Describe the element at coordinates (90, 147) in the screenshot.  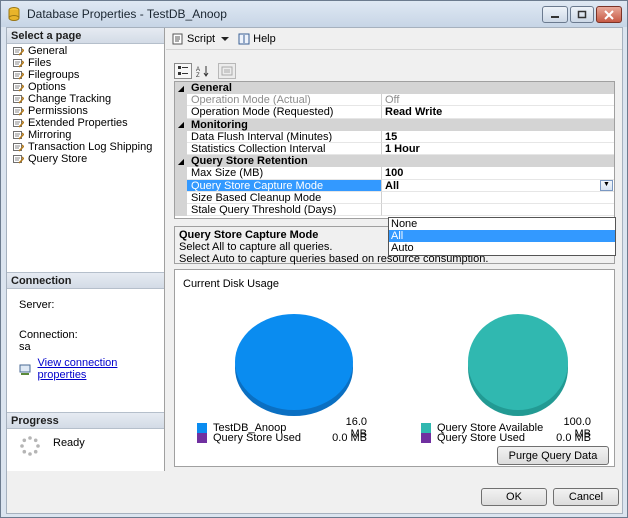
I see `page-item-label: Transaction Log Shipping` at that location.